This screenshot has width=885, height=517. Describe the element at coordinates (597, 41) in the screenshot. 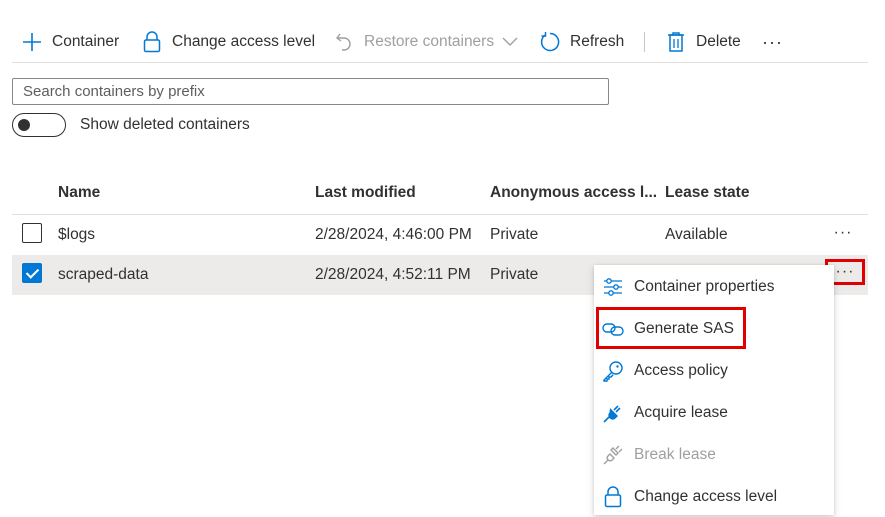

I see `refresh-label: Refresh` at that location.